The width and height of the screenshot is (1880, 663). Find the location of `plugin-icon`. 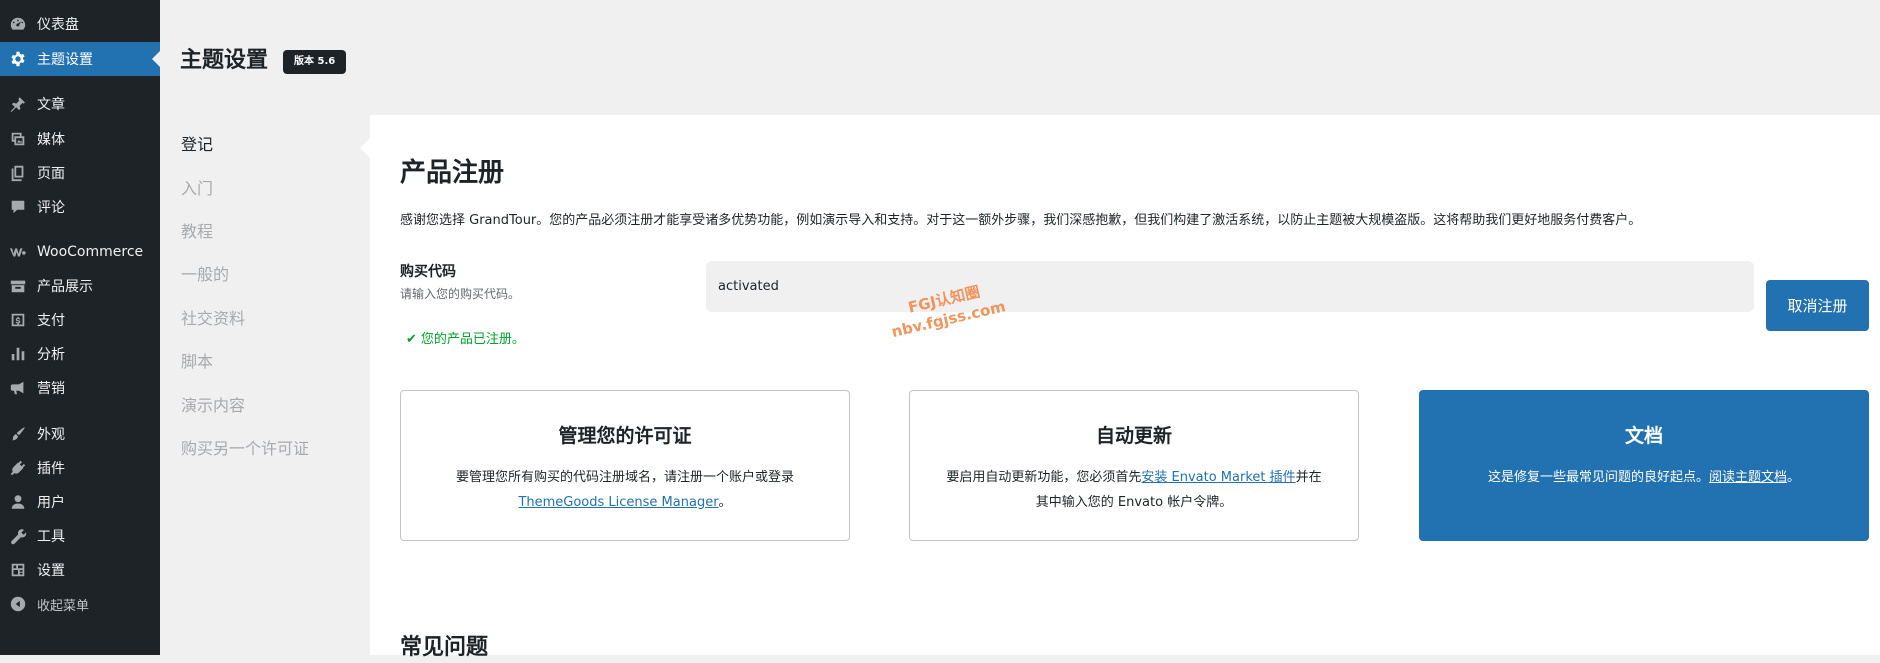

plugin-icon is located at coordinates (18, 468).